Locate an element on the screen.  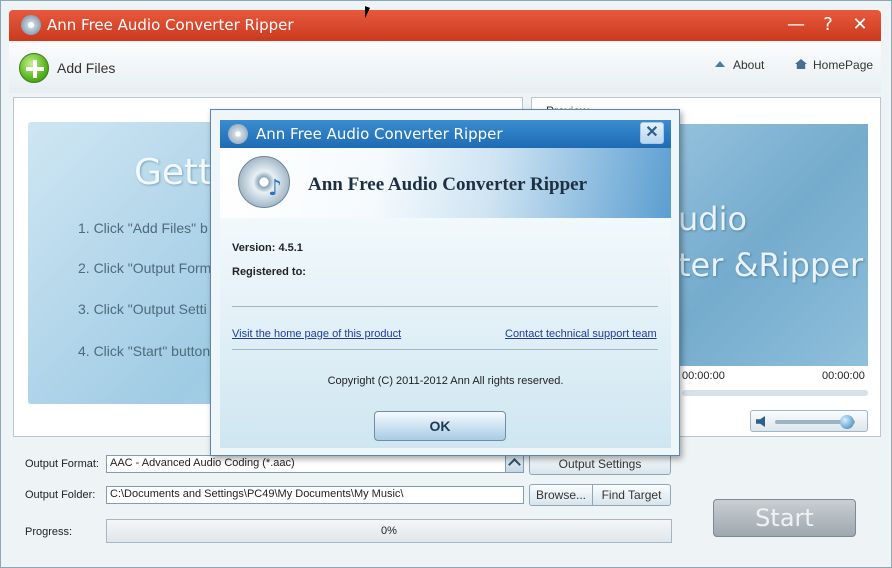
homepage-link: HomePage is located at coordinates (834, 65).